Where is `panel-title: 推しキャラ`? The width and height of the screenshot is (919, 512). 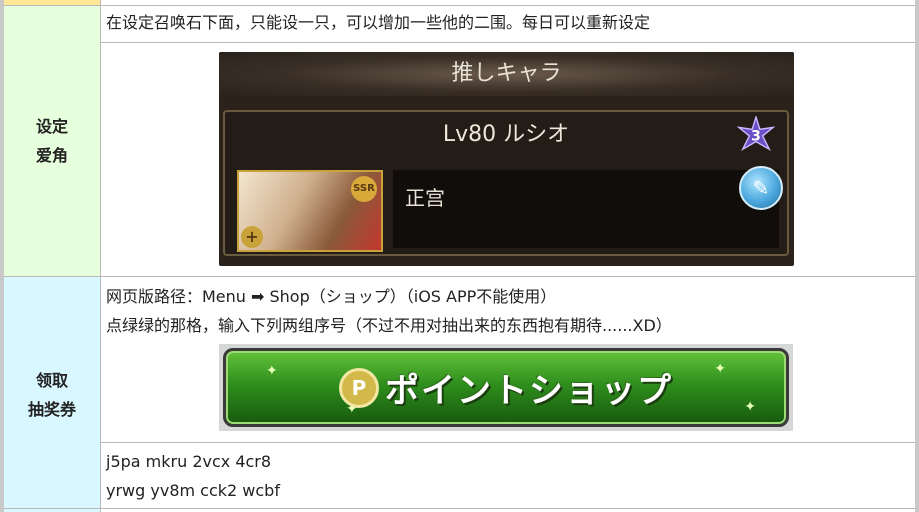 panel-title: 推しキャラ is located at coordinates (506, 74).